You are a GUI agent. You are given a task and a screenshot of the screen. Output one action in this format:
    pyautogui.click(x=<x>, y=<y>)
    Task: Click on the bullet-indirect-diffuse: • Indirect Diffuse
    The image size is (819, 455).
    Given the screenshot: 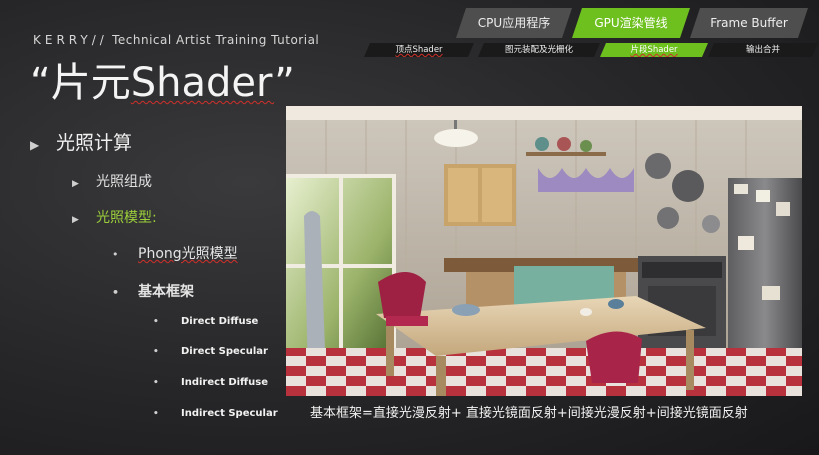 What is the action you would take?
    pyautogui.click(x=210, y=382)
    